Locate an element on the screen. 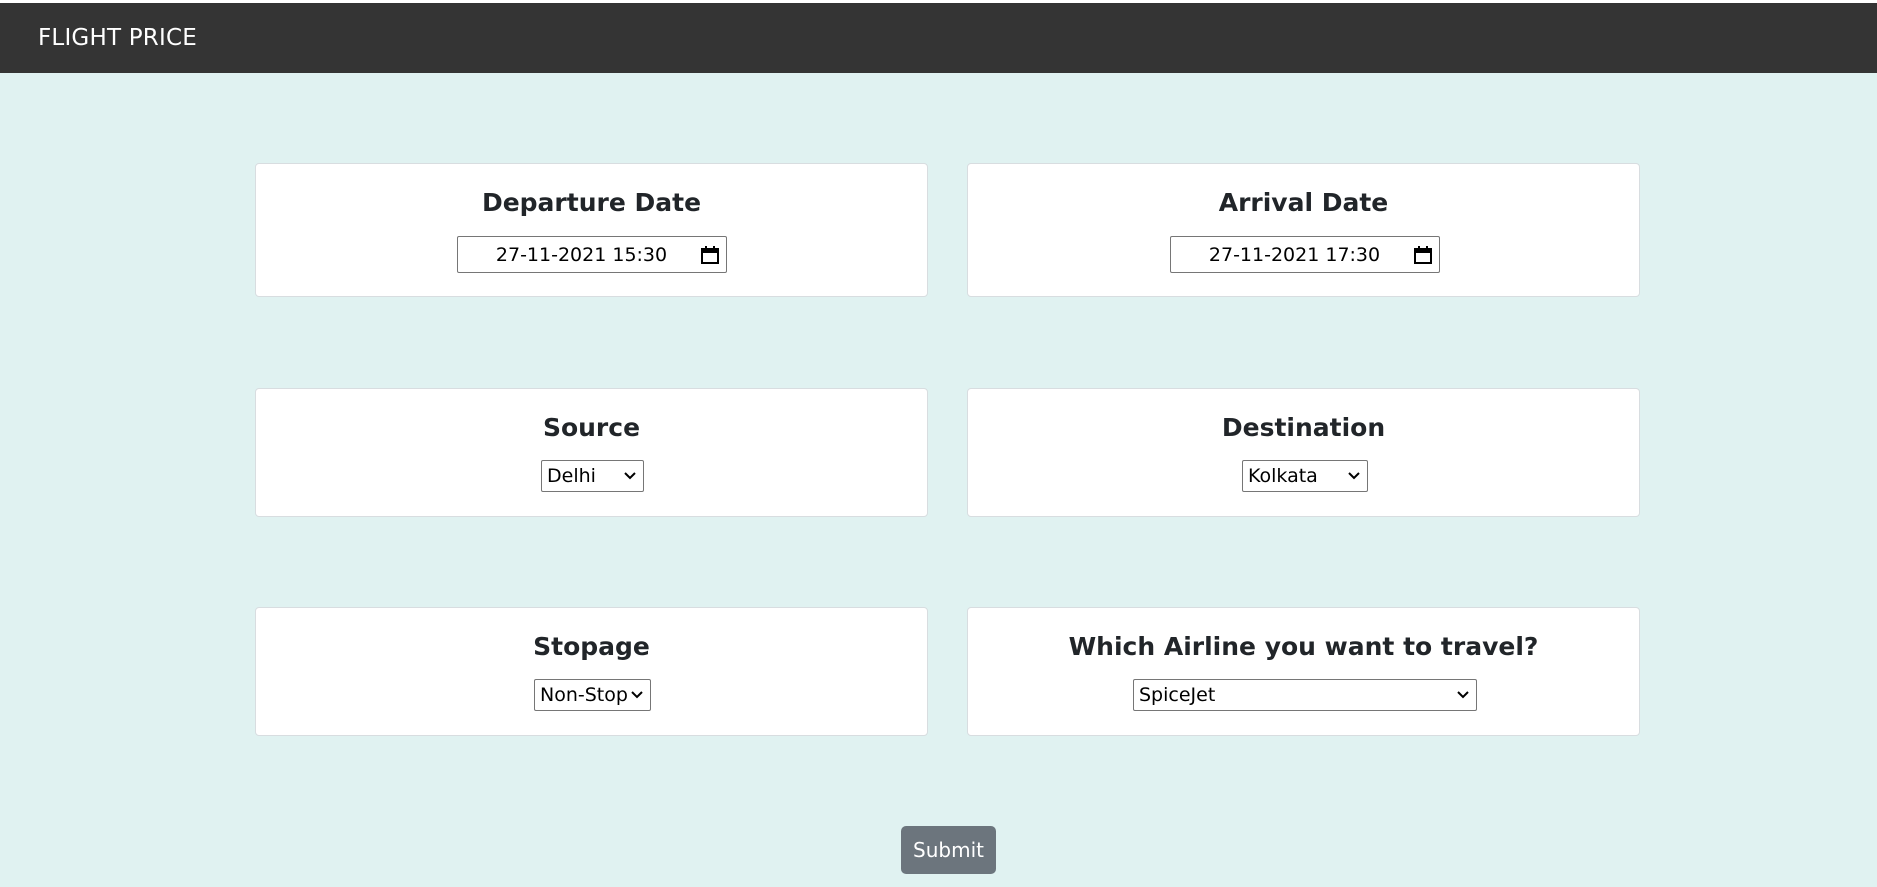 The image size is (1877, 887). departure-date-label: Departure Date is located at coordinates (591, 202).